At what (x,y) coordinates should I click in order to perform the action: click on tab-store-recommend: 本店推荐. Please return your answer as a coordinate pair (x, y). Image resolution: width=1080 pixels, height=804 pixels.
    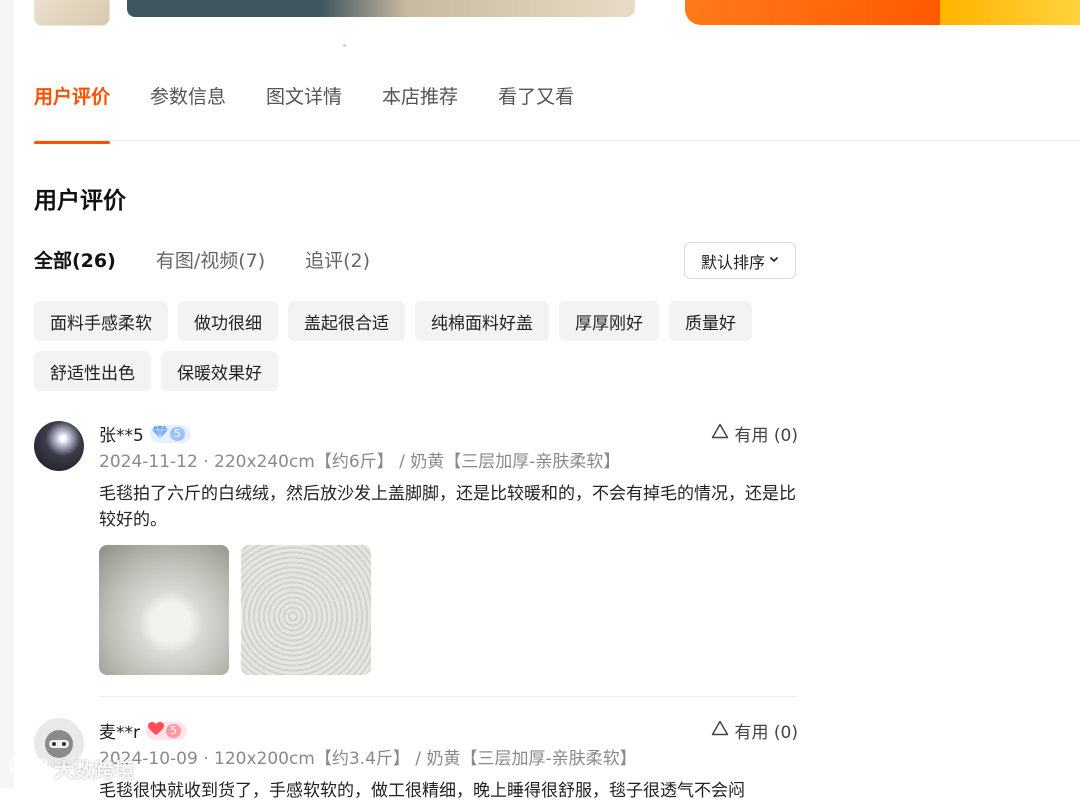
    Looking at the image, I should click on (420, 104).